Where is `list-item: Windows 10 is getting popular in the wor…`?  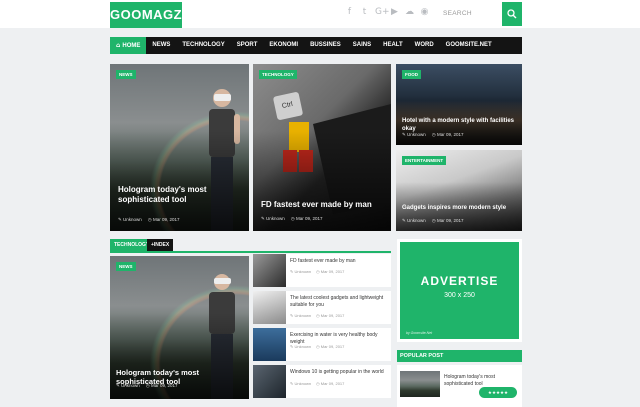
list-item: Windows 10 is getting popular in the wor… is located at coordinates (322, 381).